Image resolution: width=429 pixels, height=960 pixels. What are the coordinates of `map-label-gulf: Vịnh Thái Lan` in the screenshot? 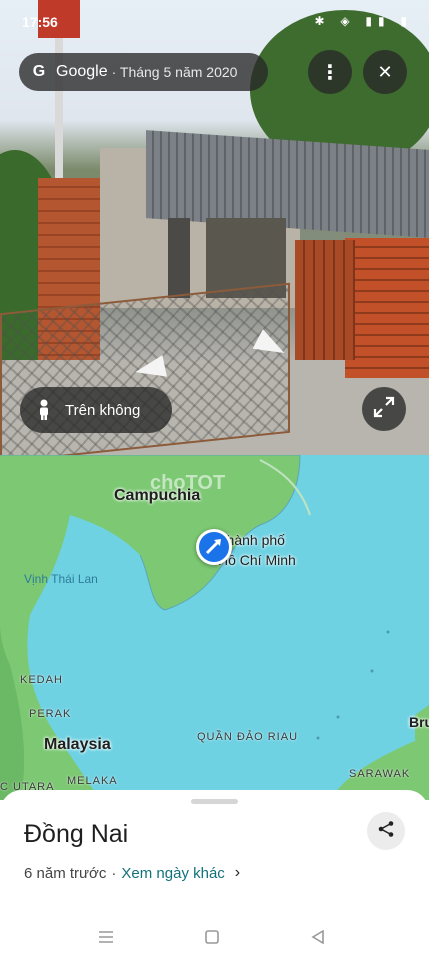 It's located at (61, 579).